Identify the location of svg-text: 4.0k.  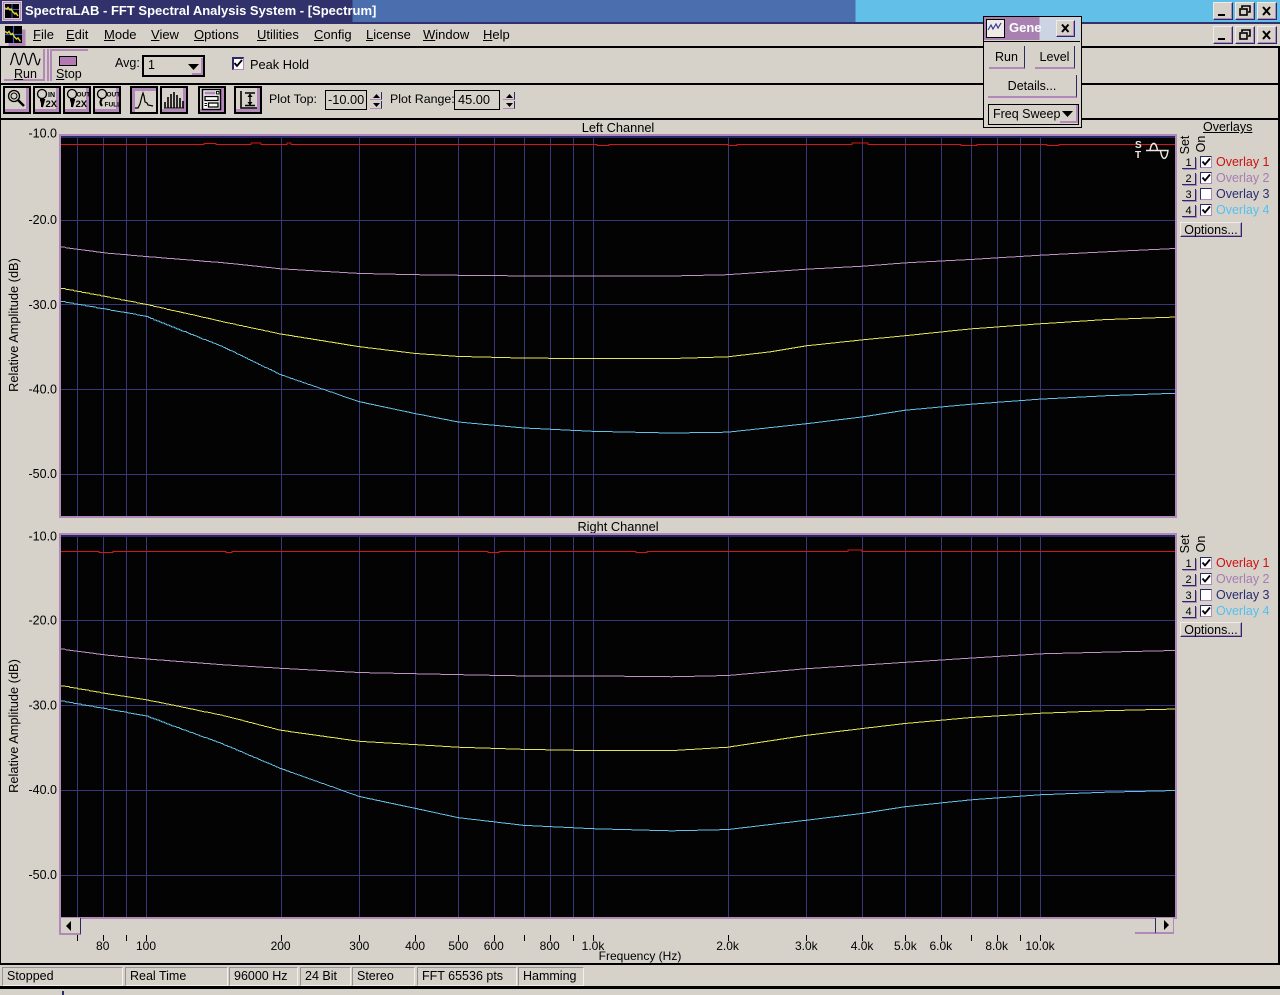
(863, 946).